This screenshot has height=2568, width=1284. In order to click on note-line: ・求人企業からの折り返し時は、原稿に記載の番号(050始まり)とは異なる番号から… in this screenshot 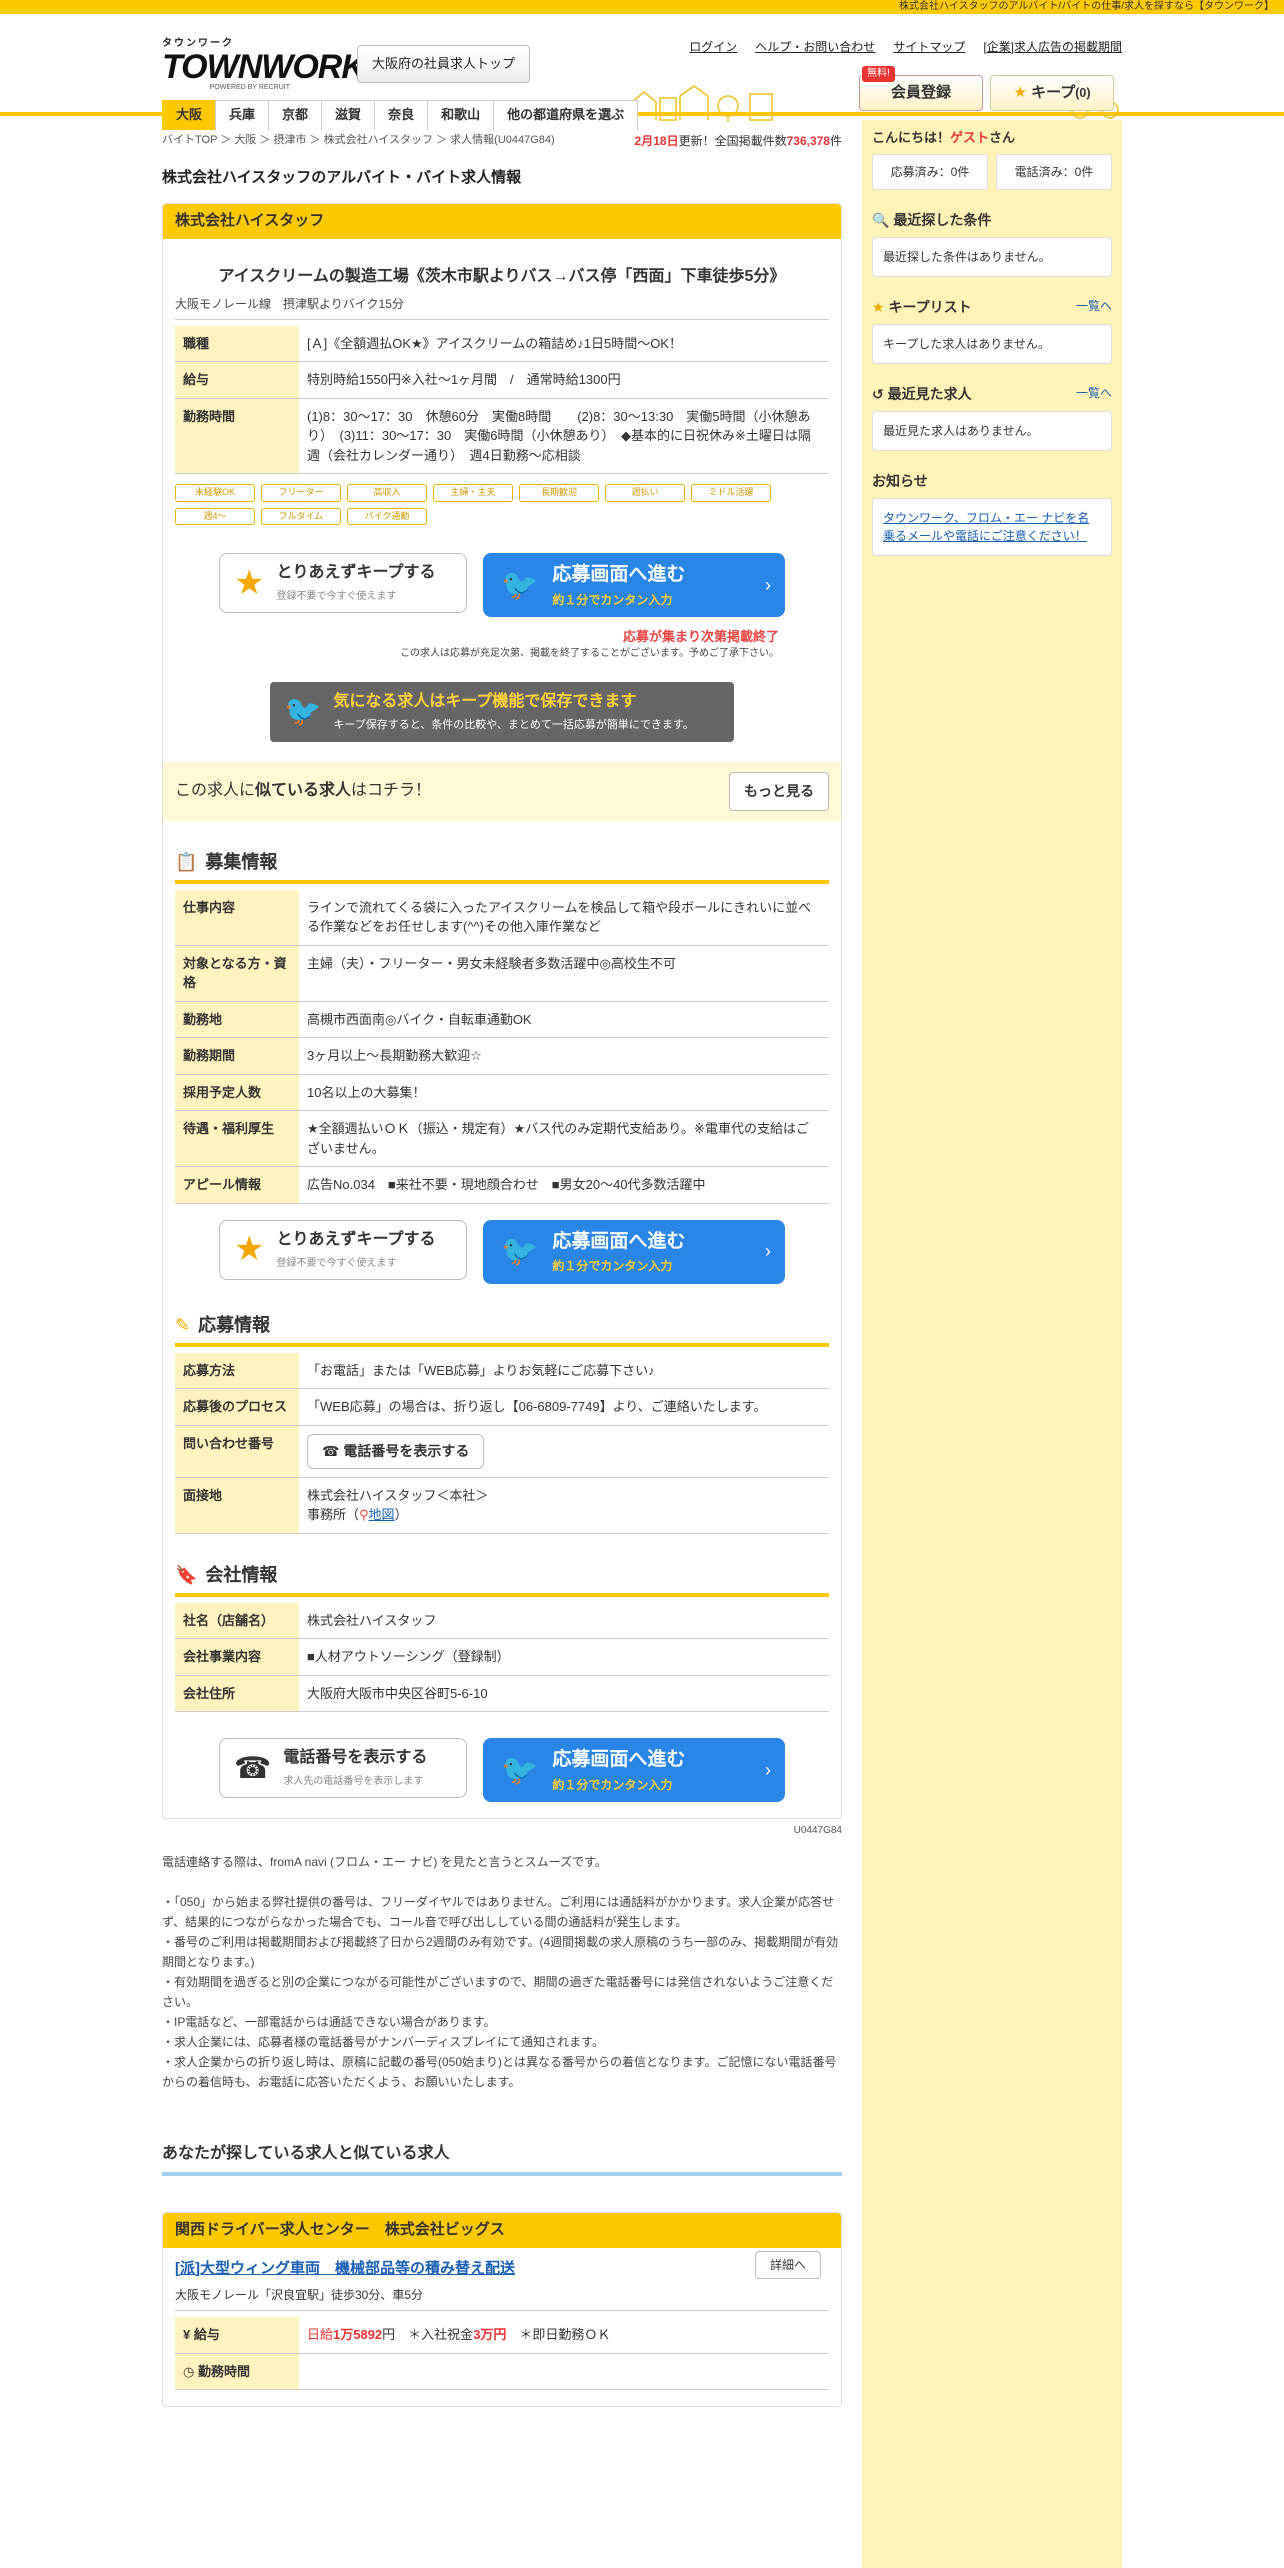, I will do `click(499, 2072)`.